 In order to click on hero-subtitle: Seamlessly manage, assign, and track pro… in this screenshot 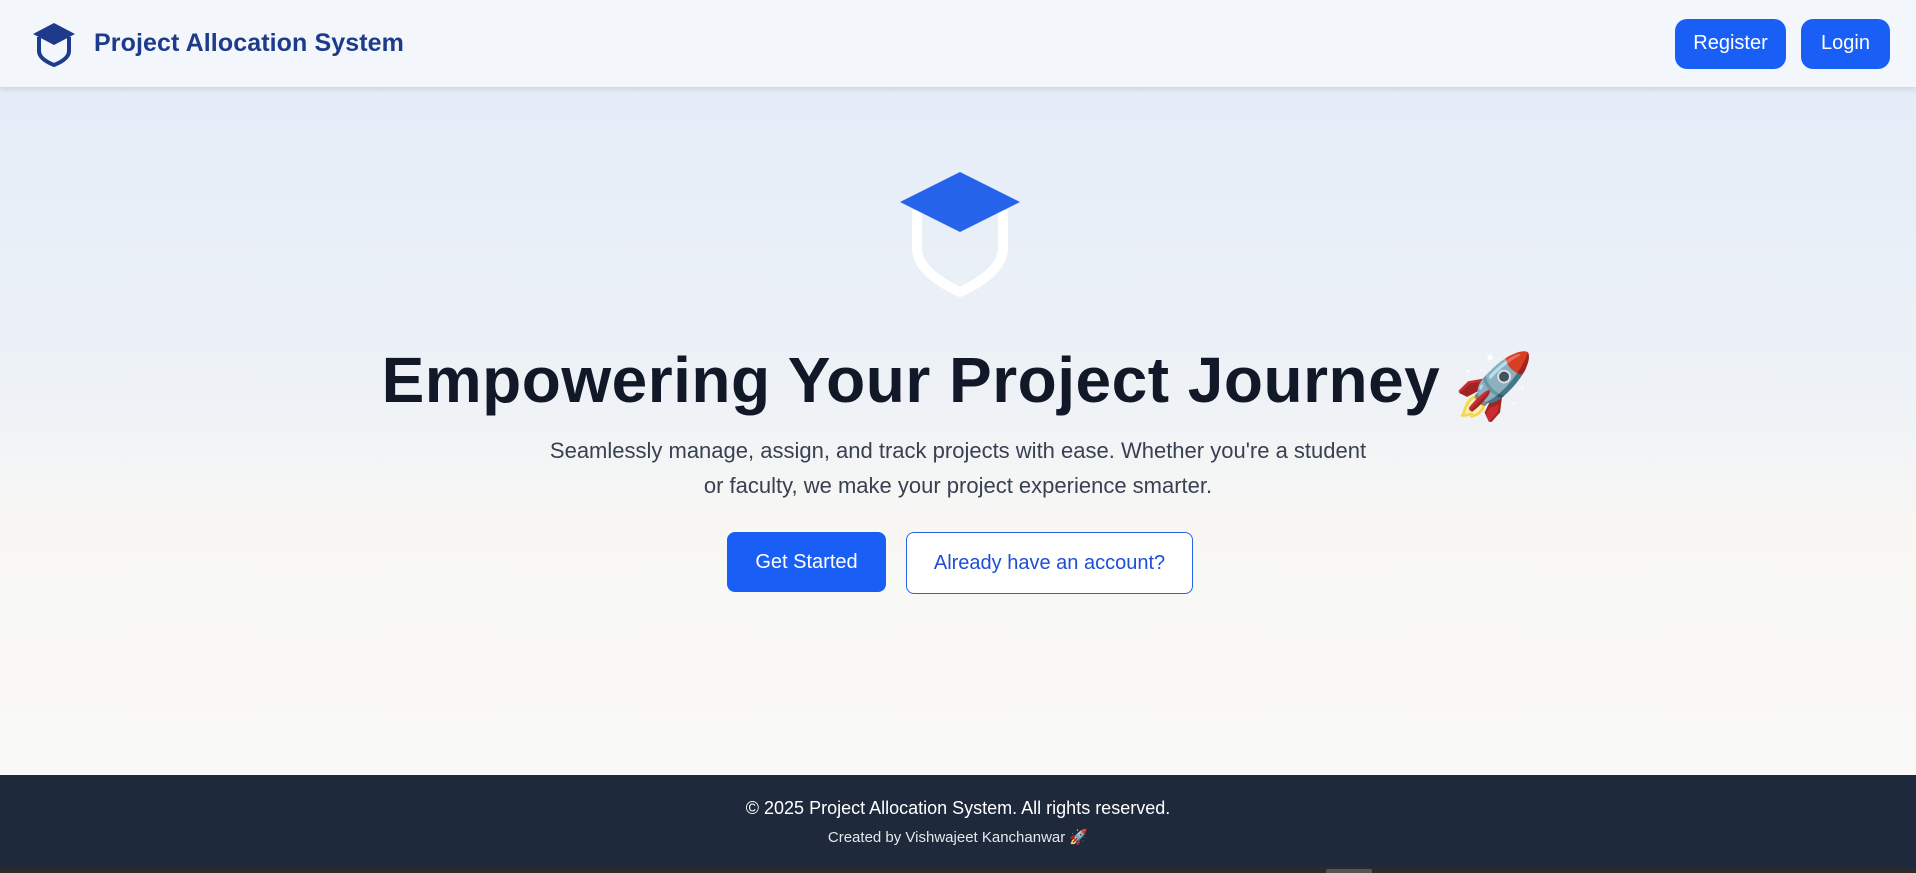, I will do `click(958, 468)`.